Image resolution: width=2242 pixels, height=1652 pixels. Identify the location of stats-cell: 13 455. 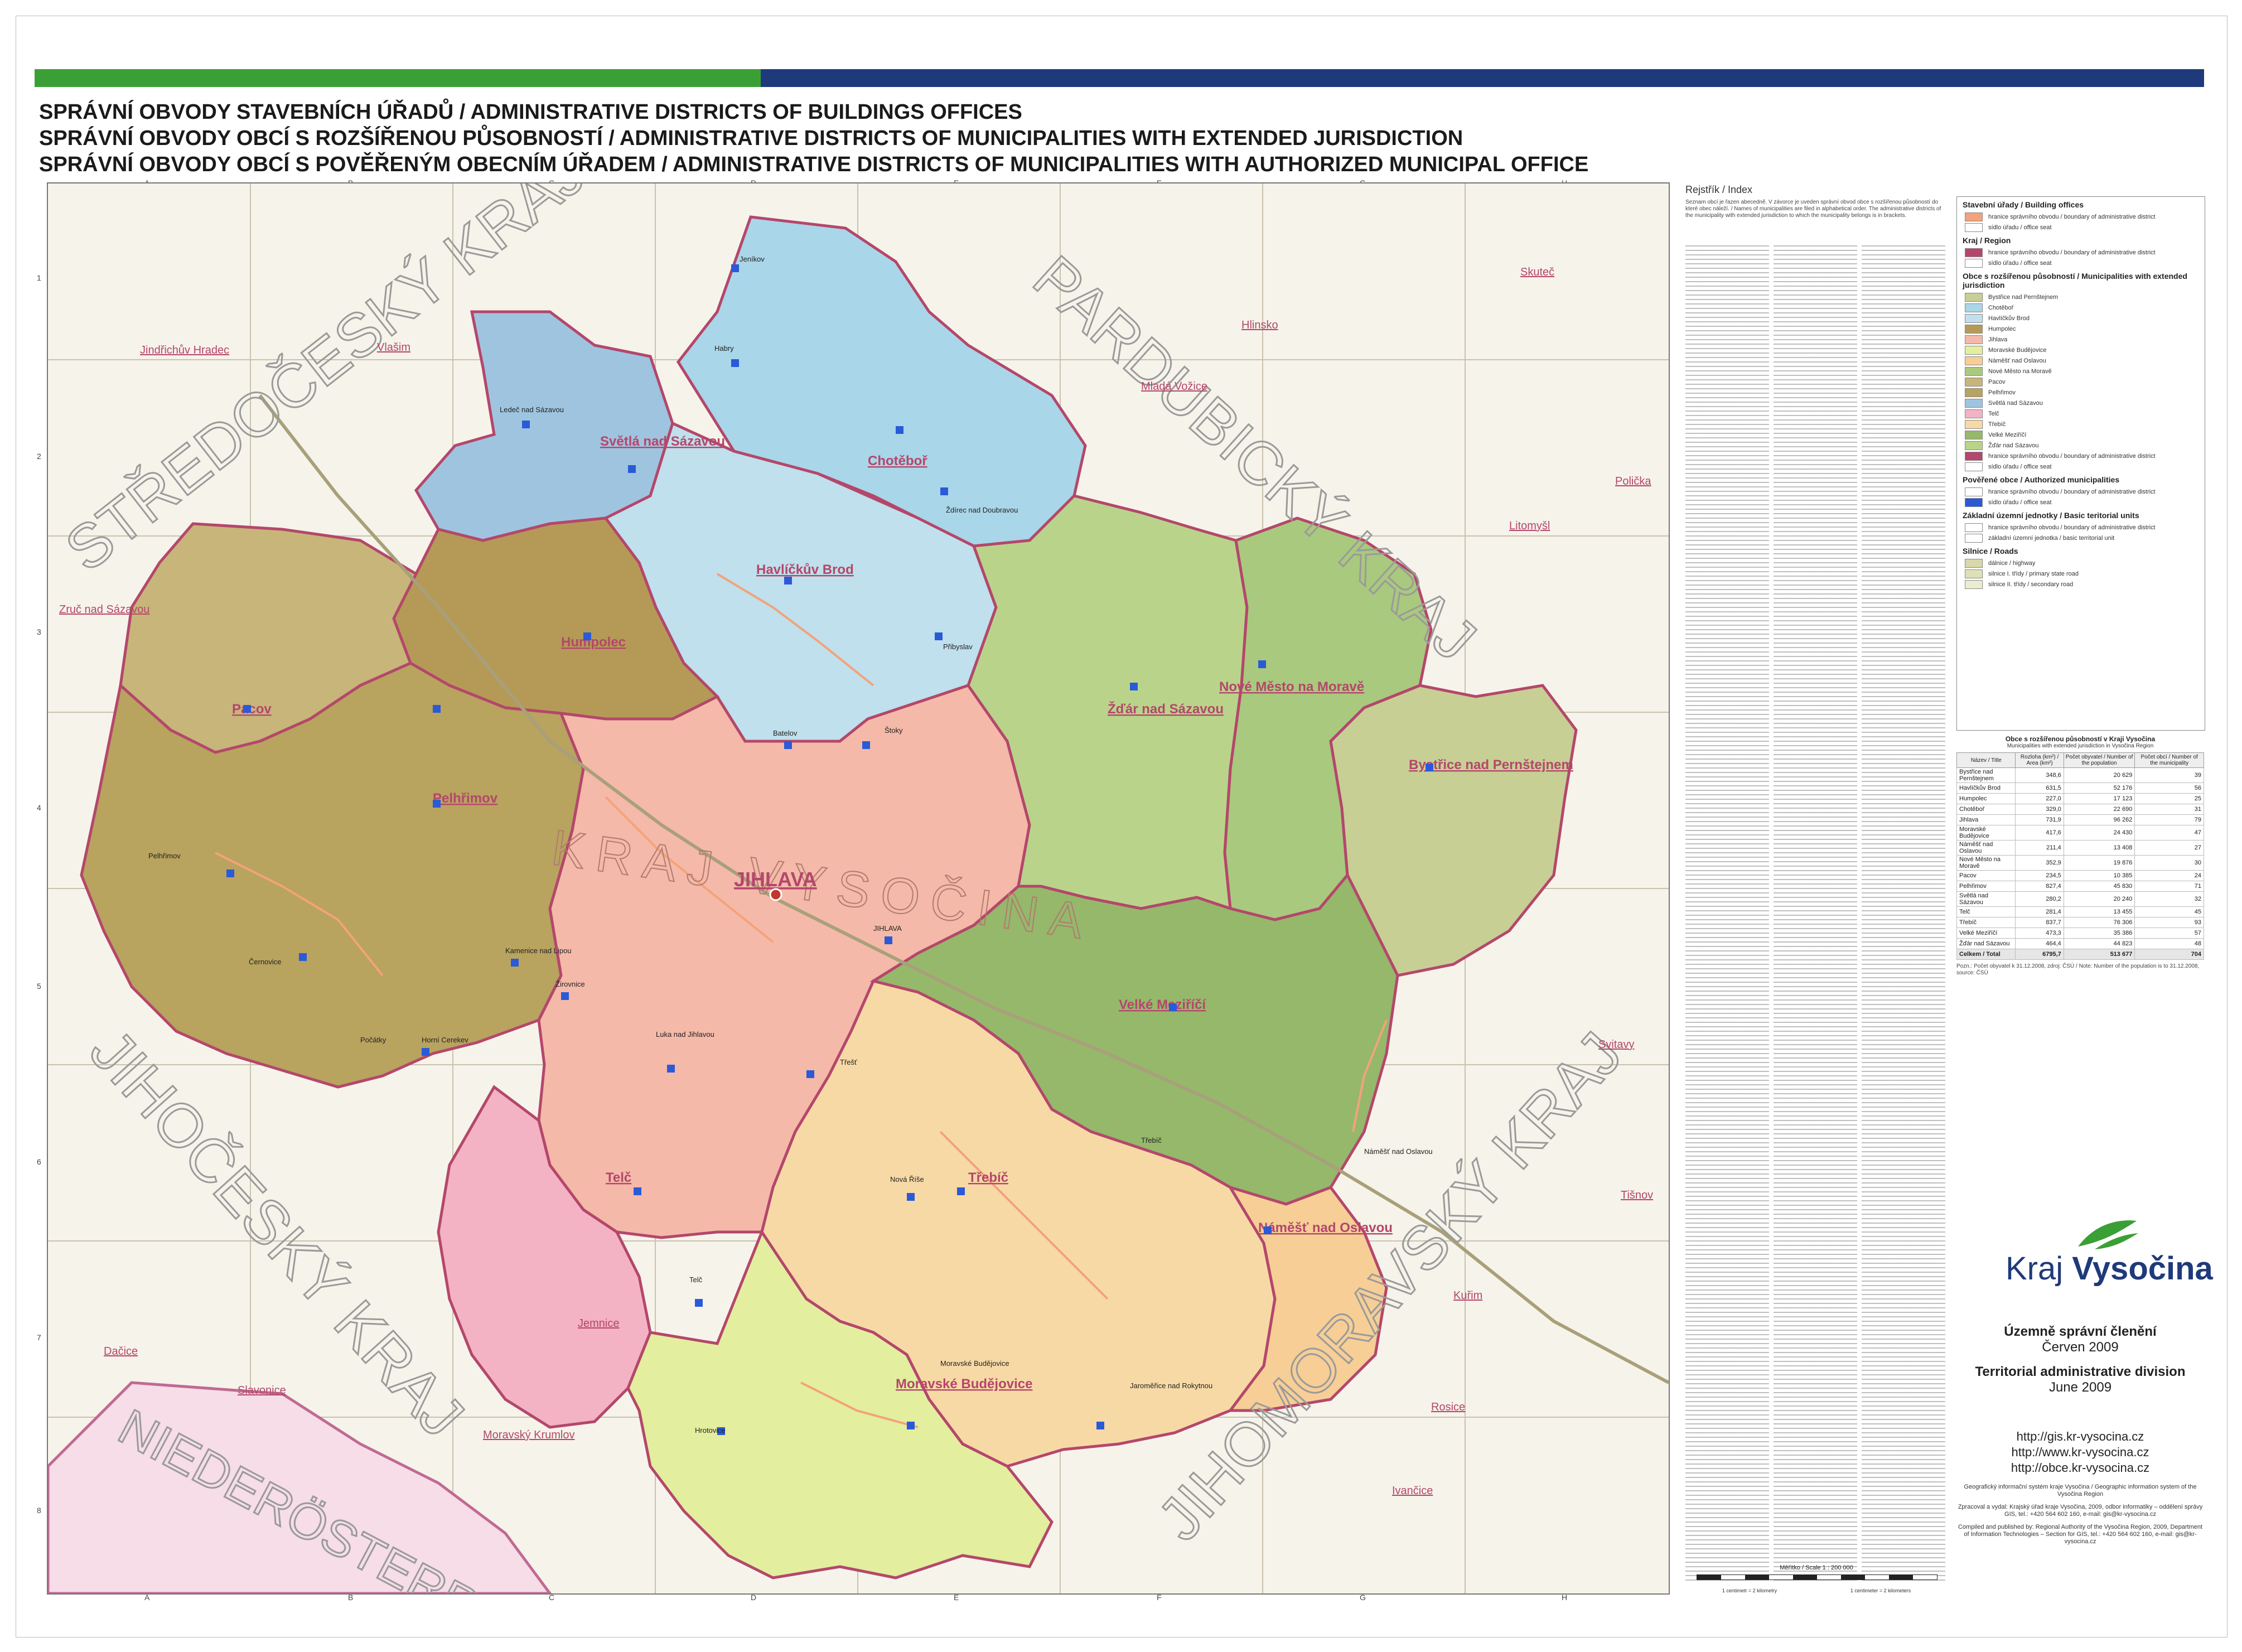
(2099, 912).